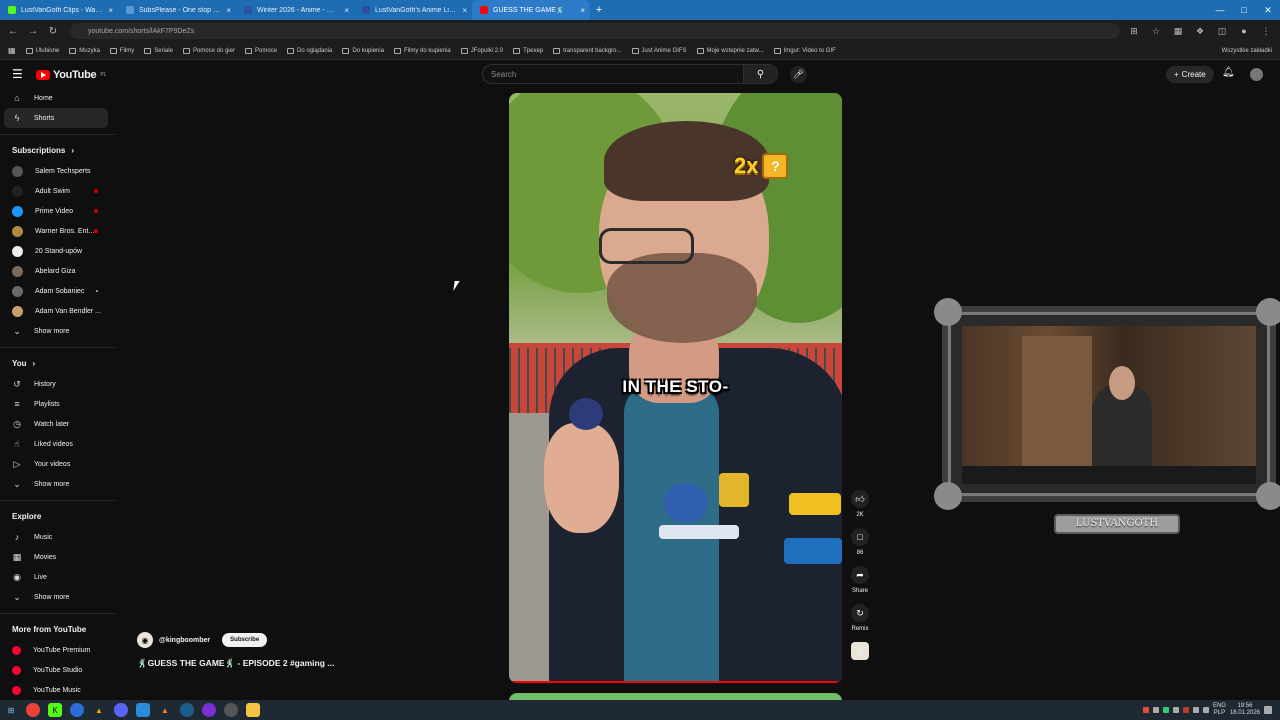  Describe the element at coordinates (57, 537) in the screenshot. I see `sidebar-item-music: ♪ Music` at that location.